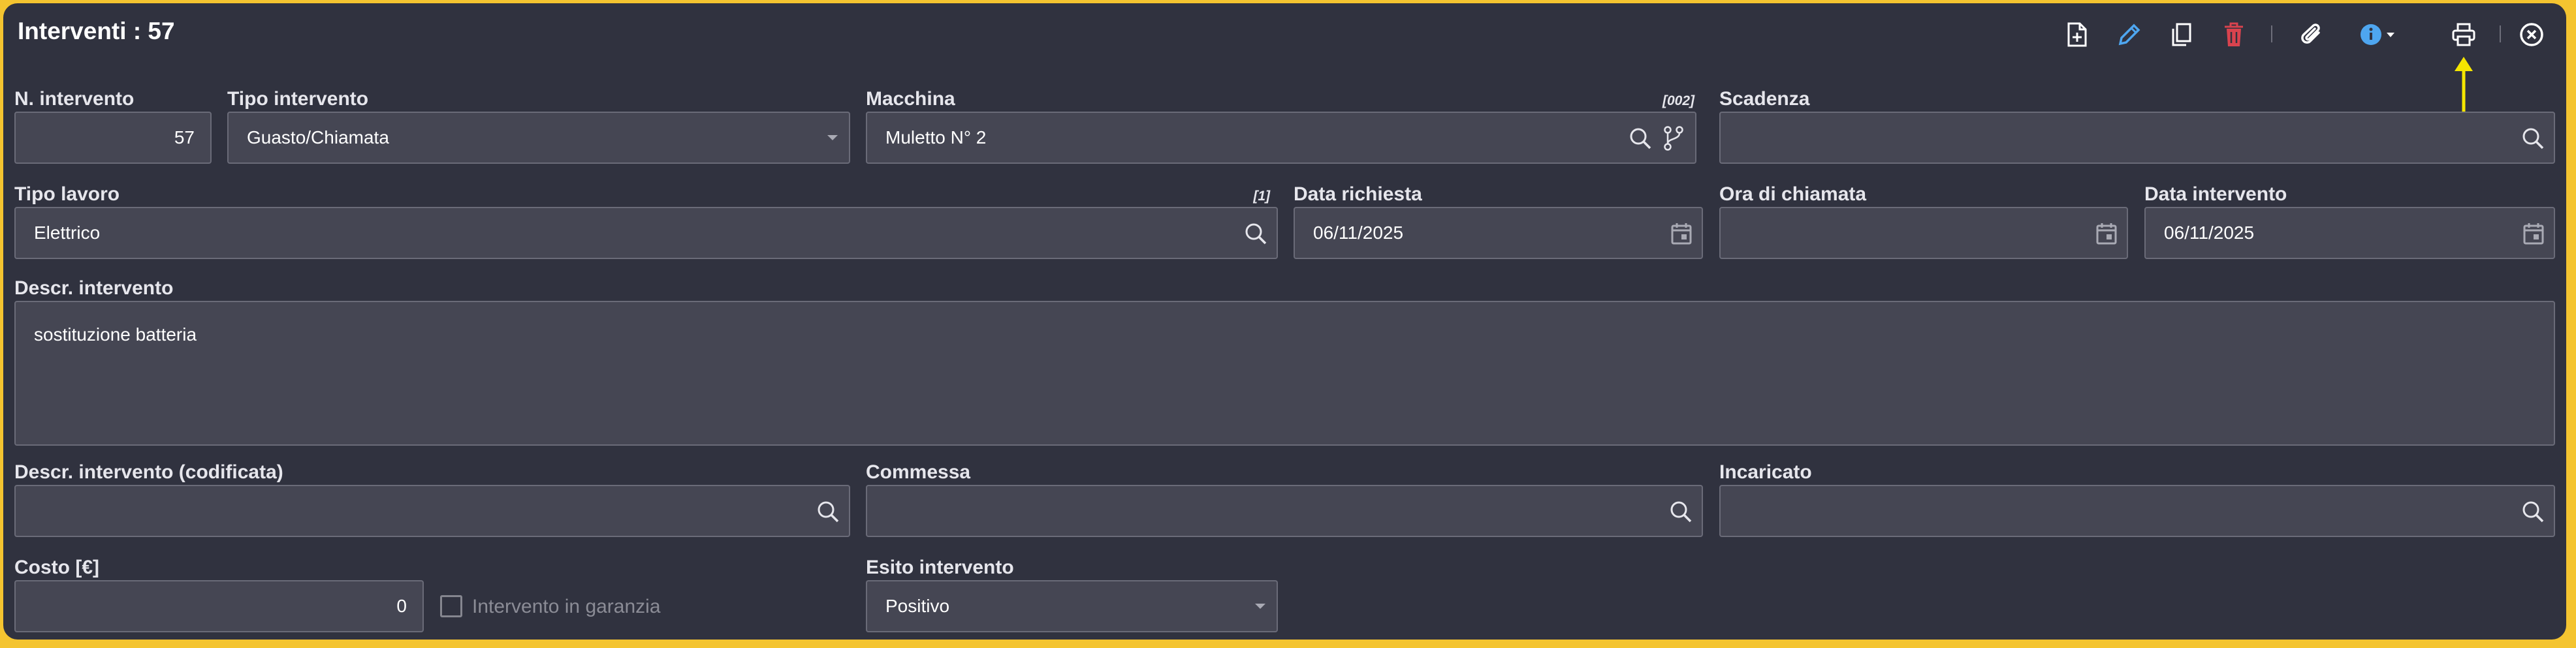  What do you see at coordinates (1924, 233) in the screenshot?
I see `ora-chiamata-field` at bounding box center [1924, 233].